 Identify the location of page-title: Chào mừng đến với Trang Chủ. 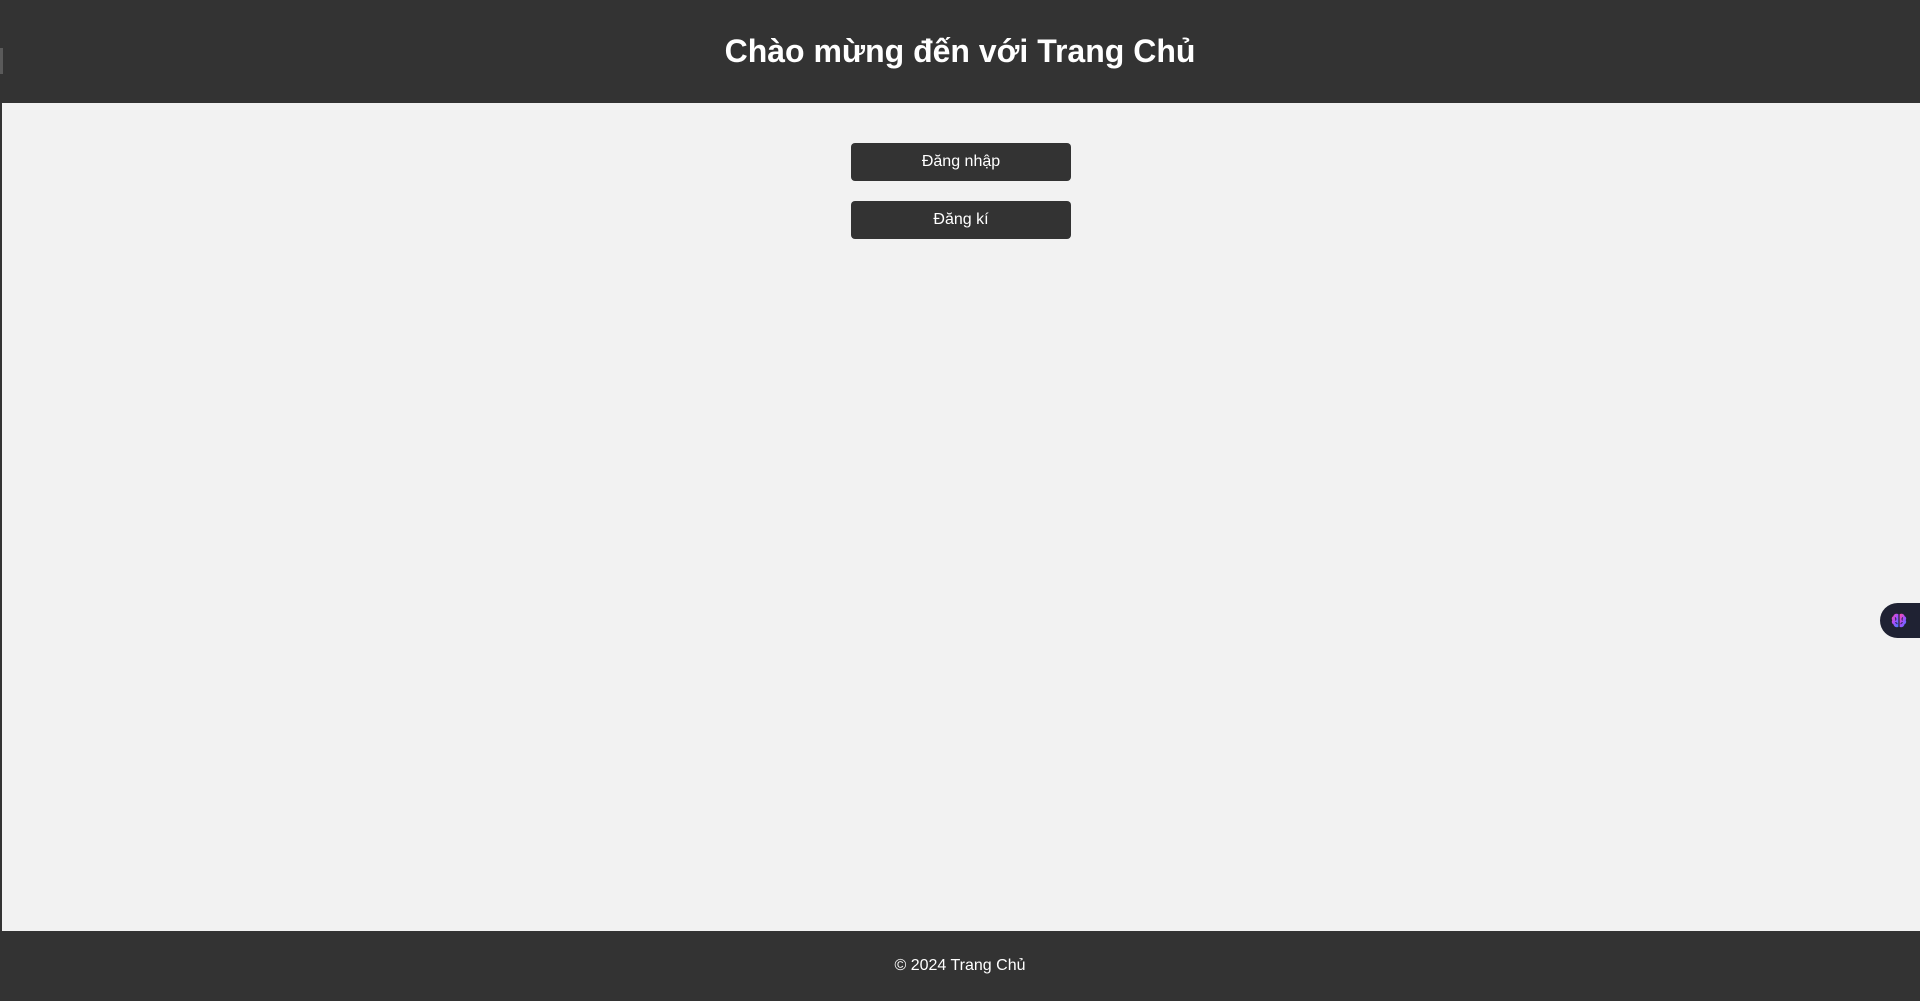
(960, 50).